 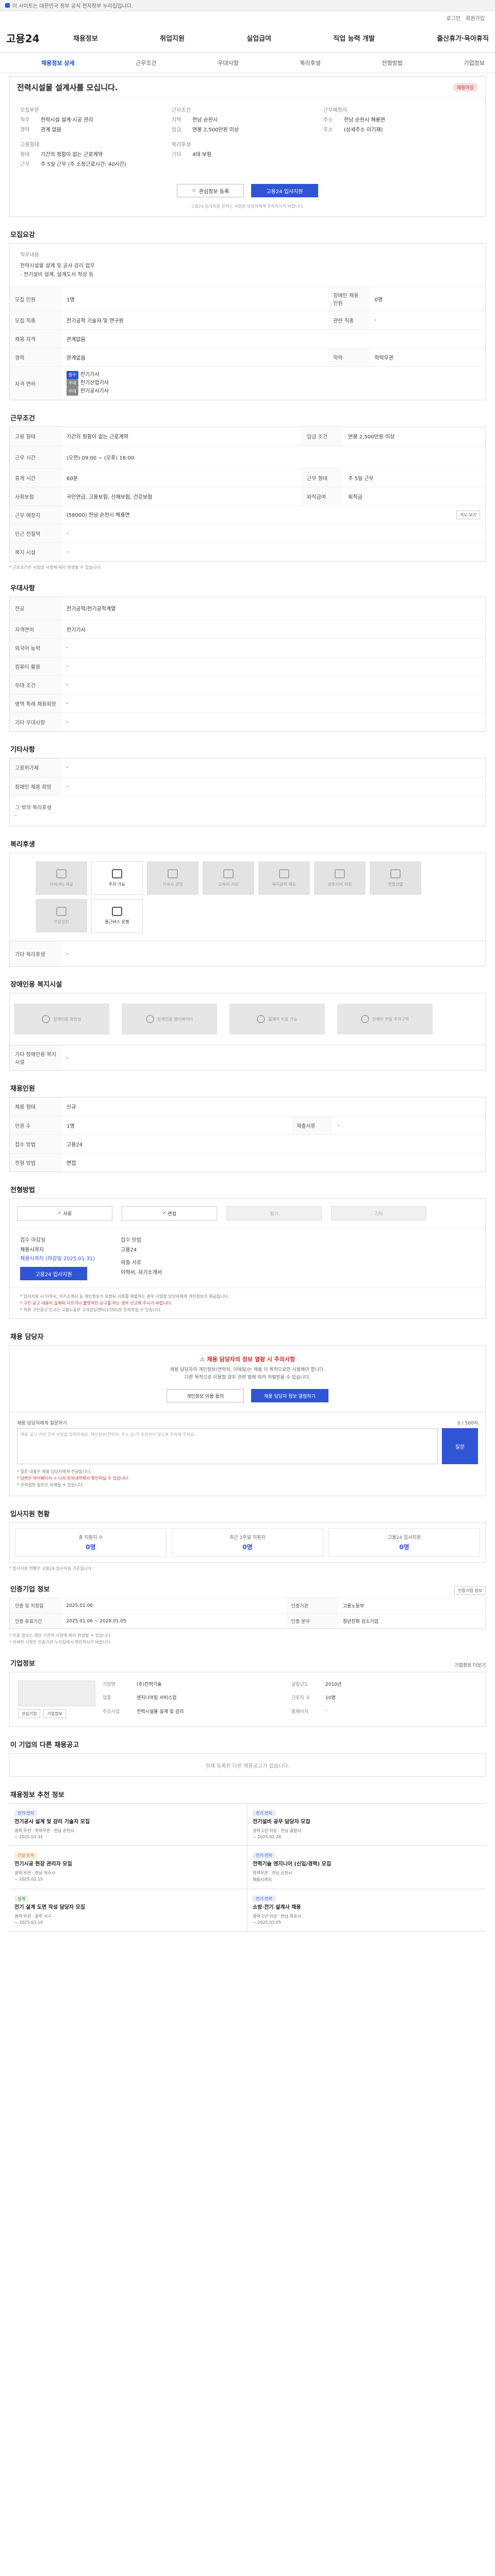 What do you see at coordinates (54, 1273) in the screenshot?
I see `process-apply-button: 고용24 입사지원` at bounding box center [54, 1273].